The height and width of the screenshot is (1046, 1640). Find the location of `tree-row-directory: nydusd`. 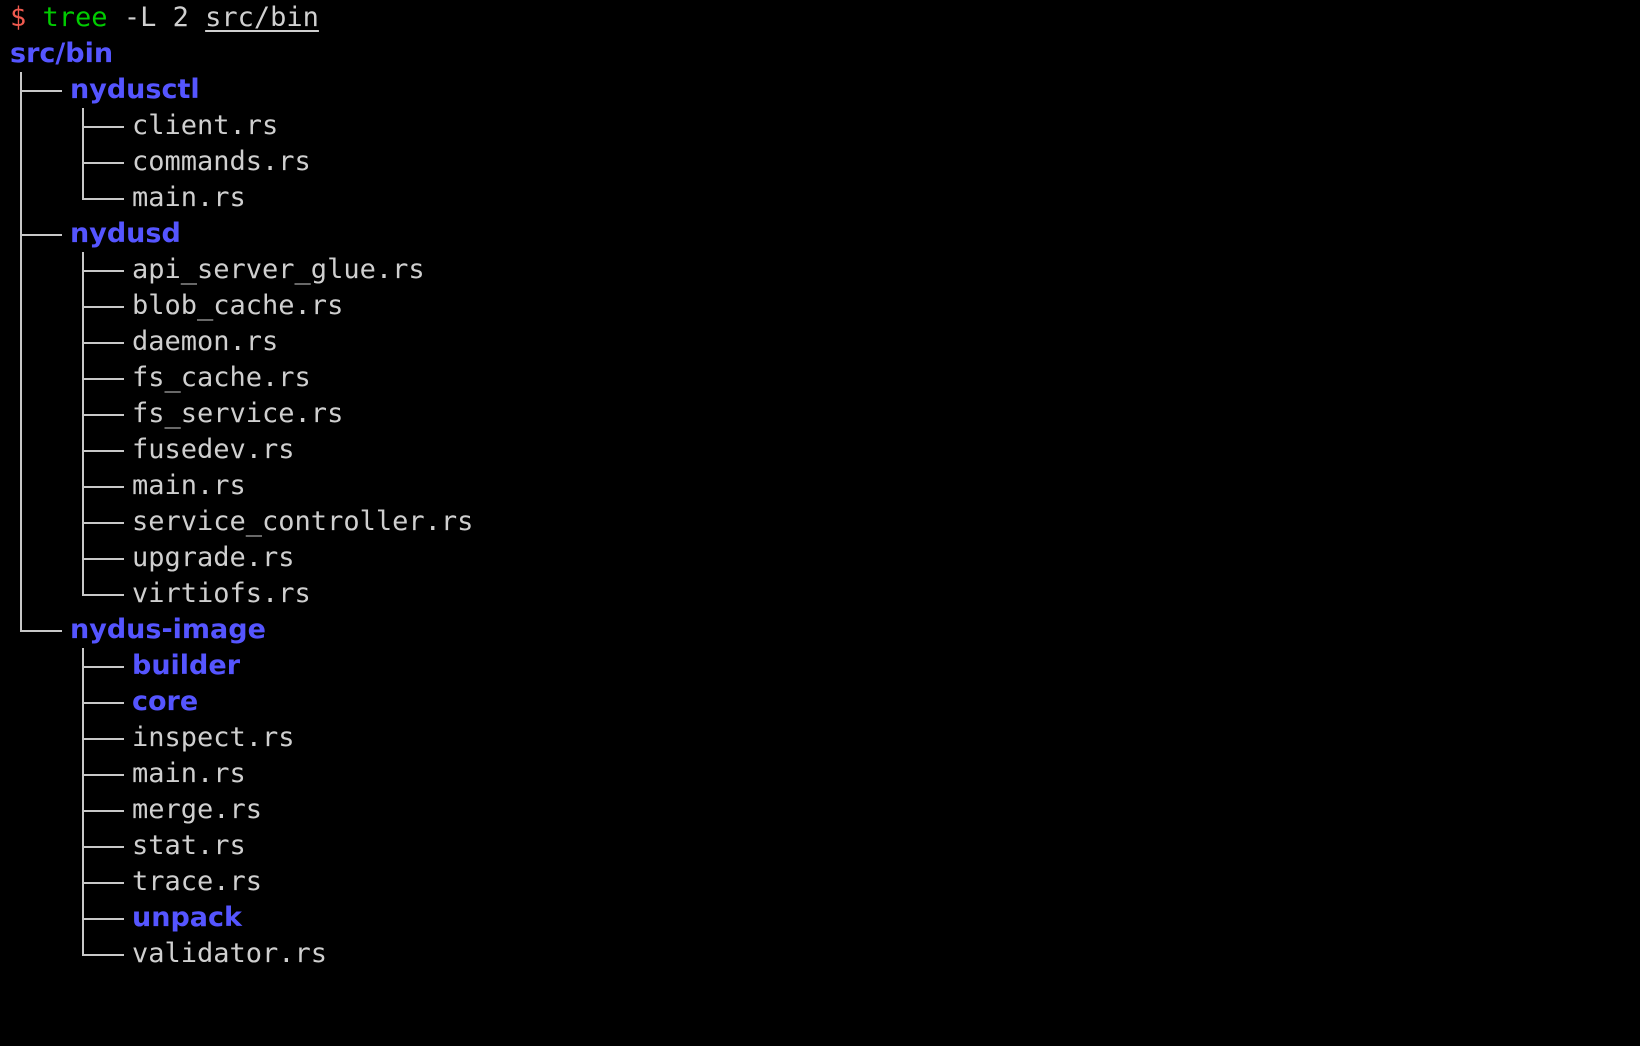

tree-row-directory: nydusd is located at coordinates (820, 234).